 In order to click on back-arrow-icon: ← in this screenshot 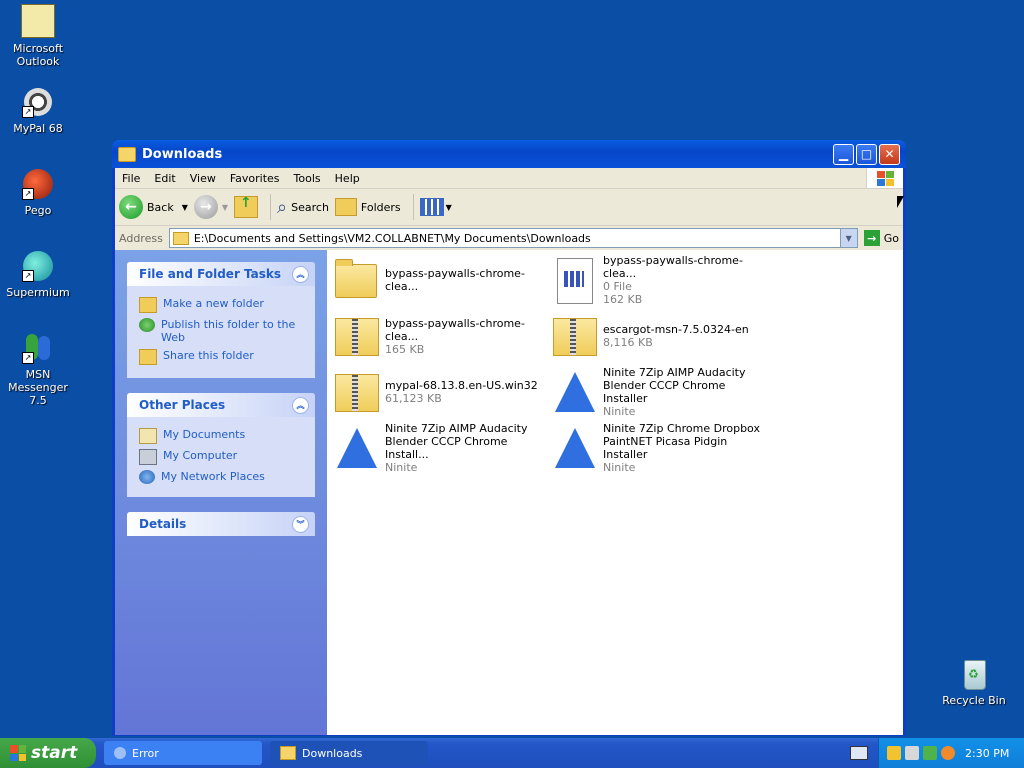, I will do `click(131, 207)`.